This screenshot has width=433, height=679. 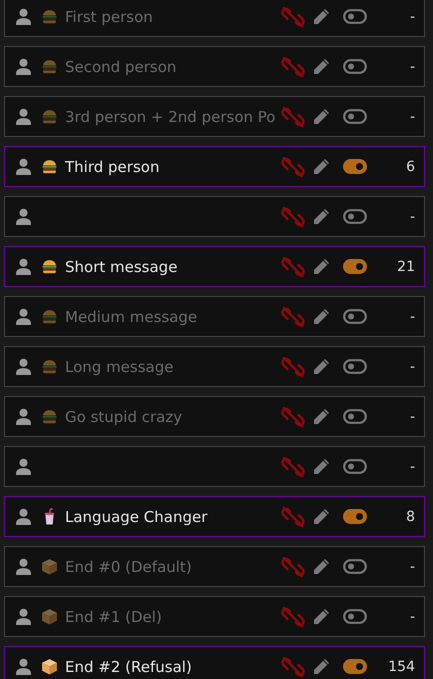 What do you see at coordinates (121, 67) in the screenshot?
I see `entry-name: Second person` at bounding box center [121, 67].